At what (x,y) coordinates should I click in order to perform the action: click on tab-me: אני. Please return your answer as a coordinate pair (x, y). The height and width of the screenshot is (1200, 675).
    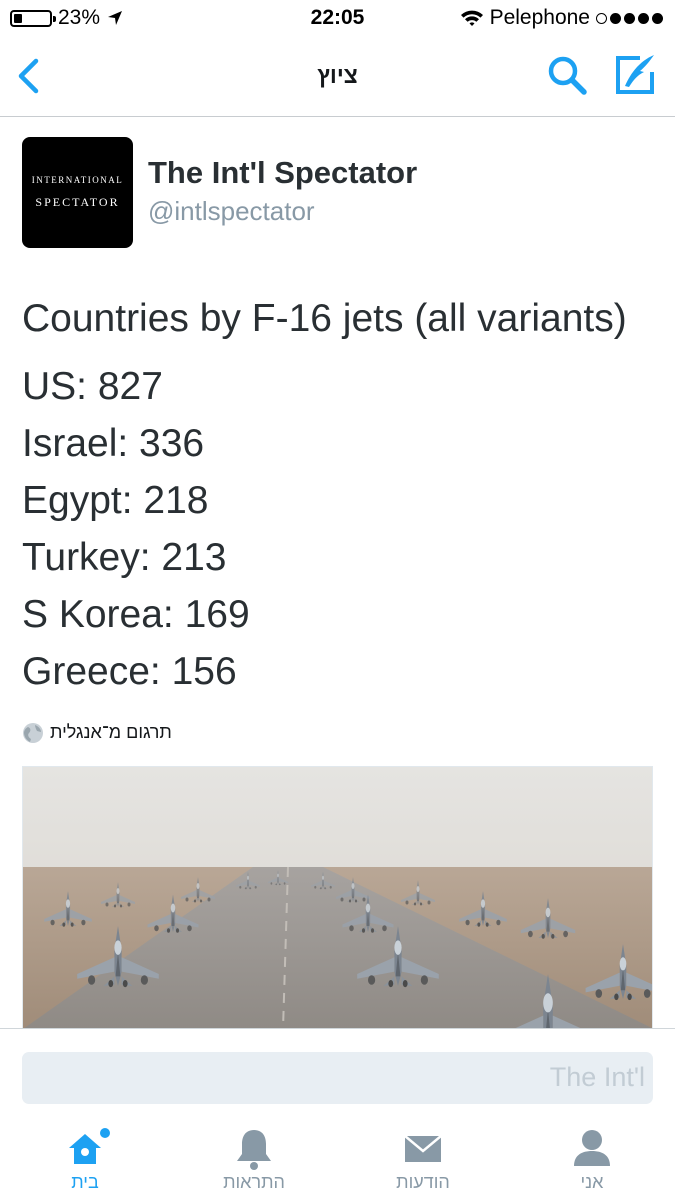
    Looking at the image, I should click on (592, 1160).